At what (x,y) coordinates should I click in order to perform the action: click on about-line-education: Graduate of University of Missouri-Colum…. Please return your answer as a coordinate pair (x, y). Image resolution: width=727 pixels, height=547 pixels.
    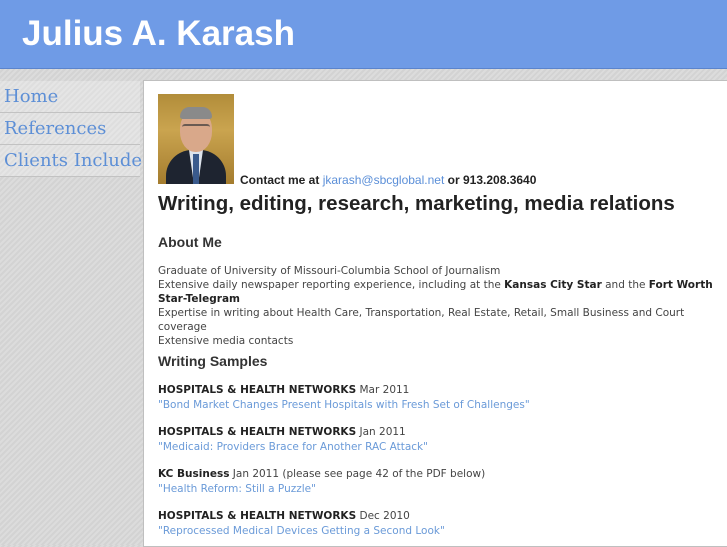
    Looking at the image, I should click on (329, 271).